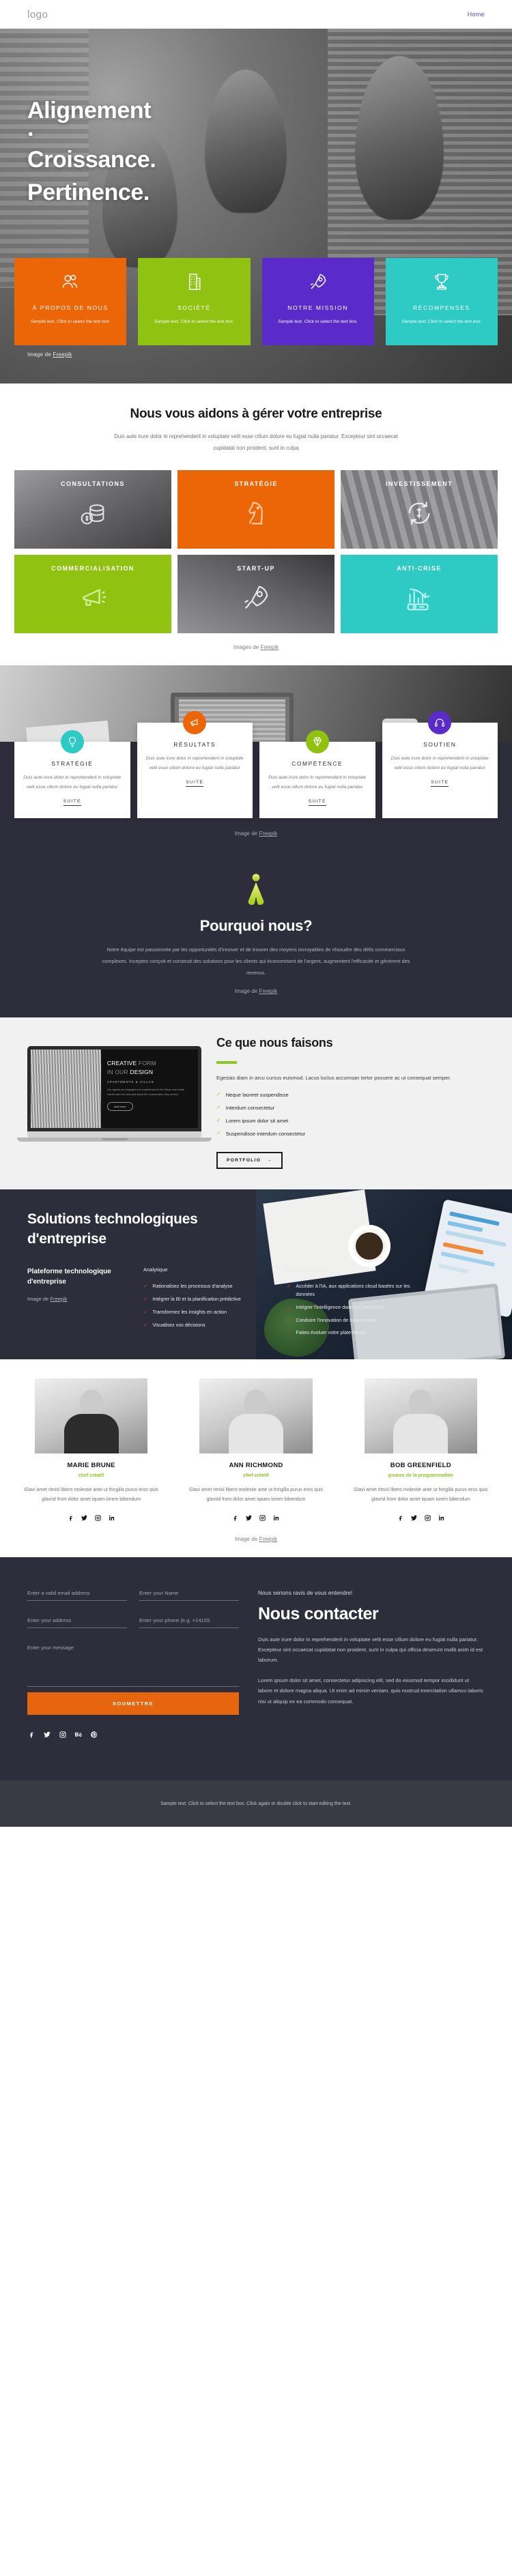  What do you see at coordinates (37, 14) in the screenshot?
I see `site-logo: logo` at bounding box center [37, 14].